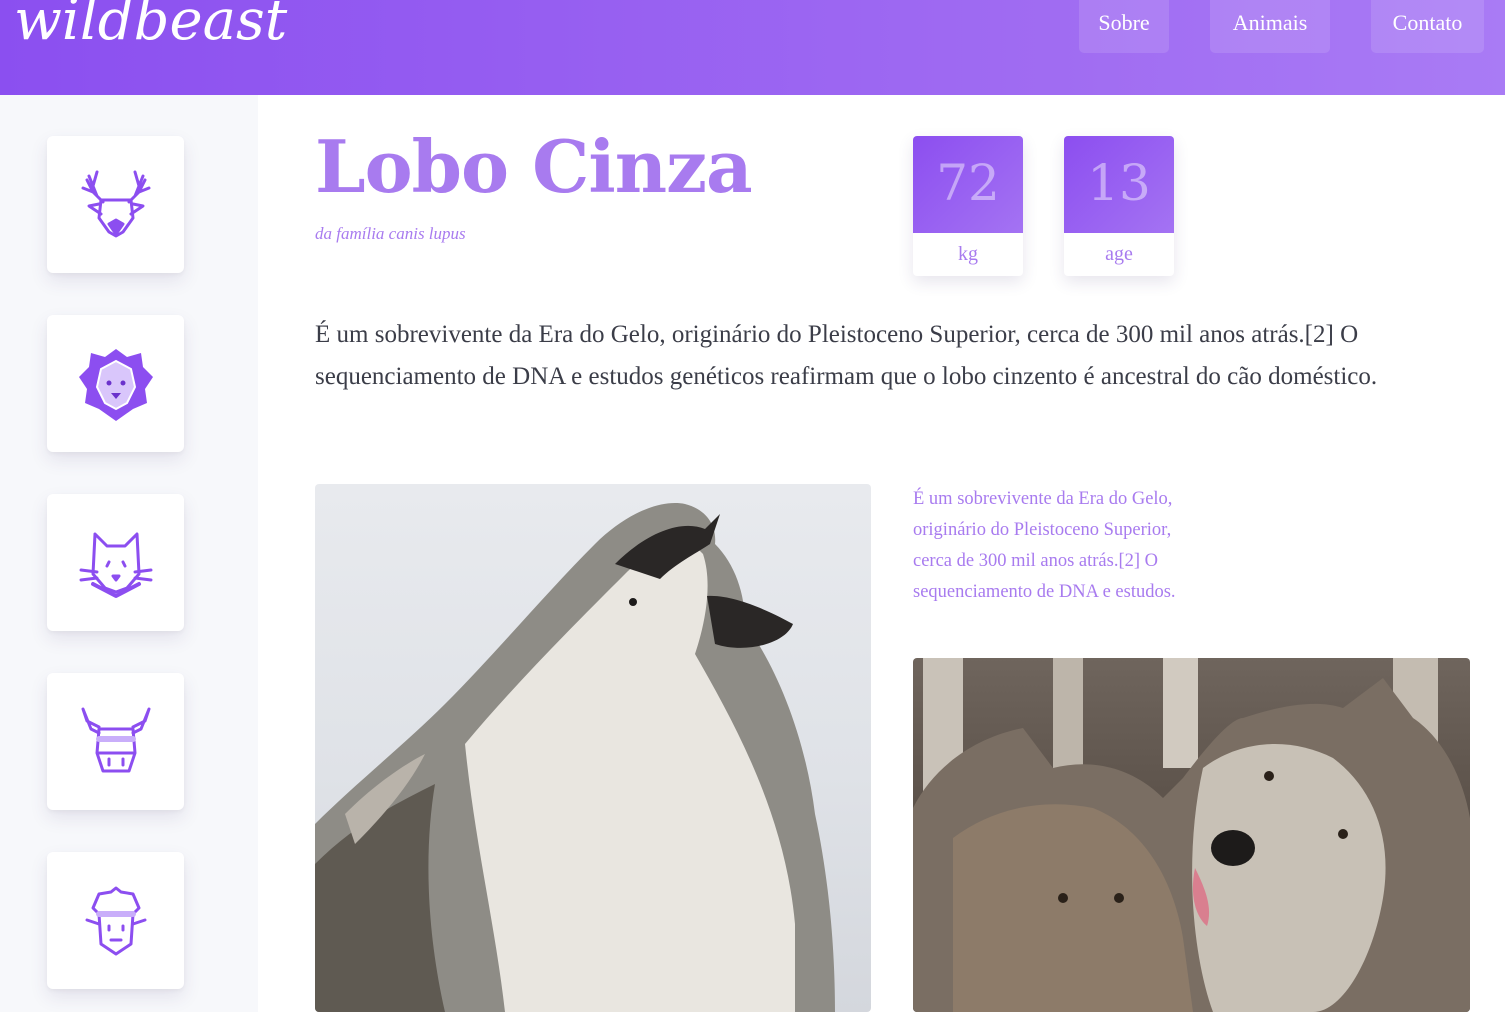  Describe the element at coordinates (968, 184) in the screenshot. I see `weight-value: 72` at that location.